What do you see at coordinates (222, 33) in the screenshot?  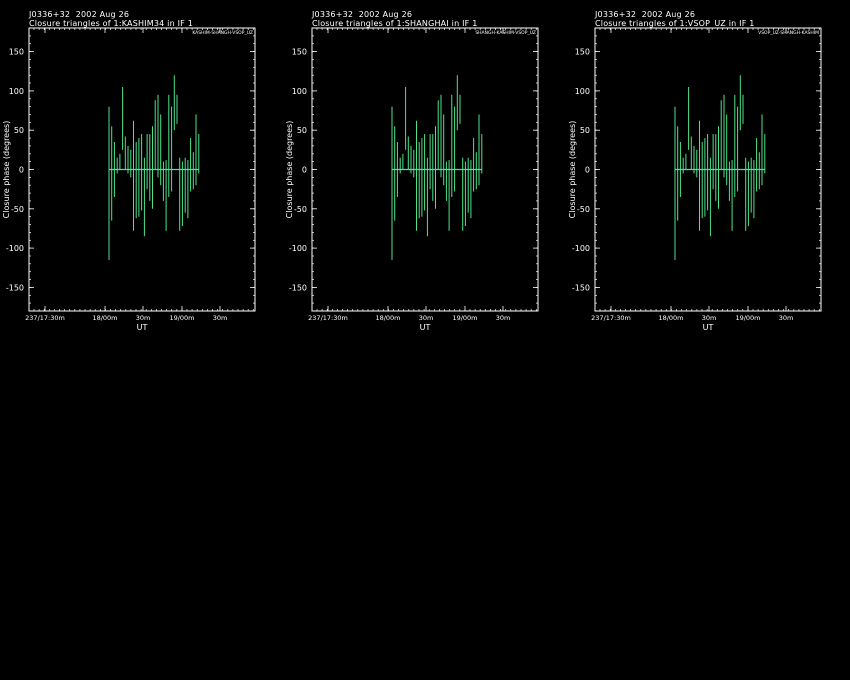 I see `triangle-label: KASHIM-SHANGH-VSOP_UZ` at bounding box center [222, 33].